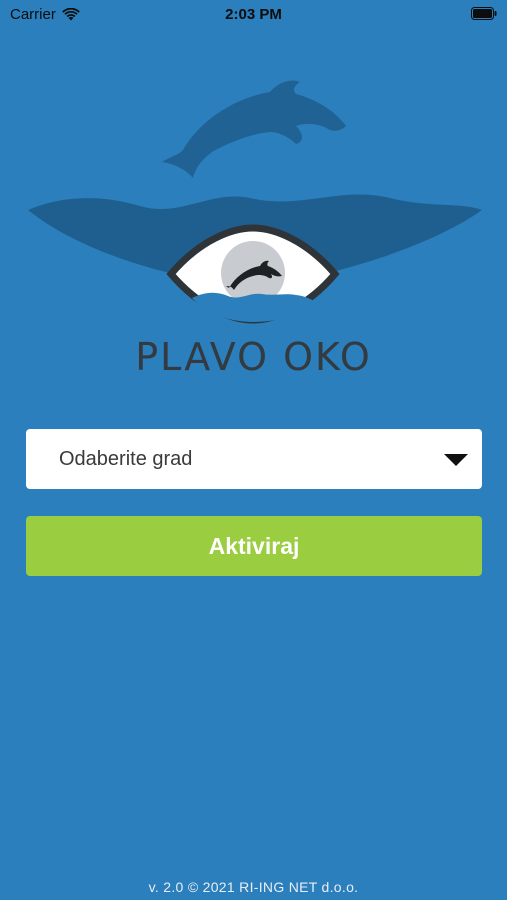 This screenshot has height=900, width=507. Describe the element at coordinates (254, 307) in the screenshot. I see `wave-icon` at that location.